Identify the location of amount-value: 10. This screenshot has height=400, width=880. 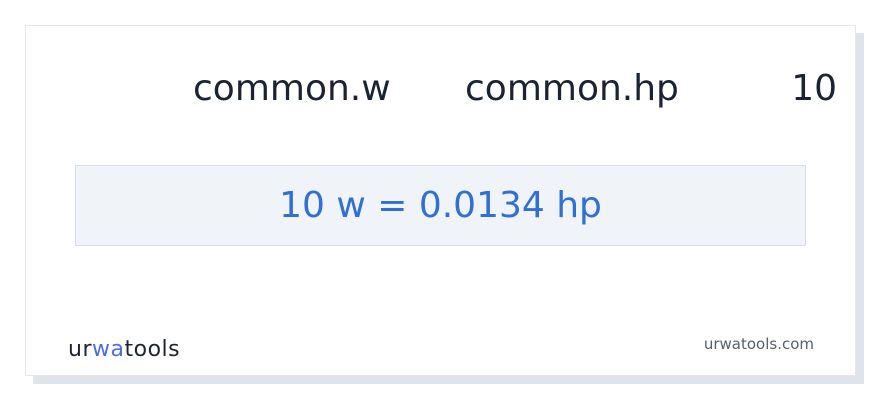
(814, 88).